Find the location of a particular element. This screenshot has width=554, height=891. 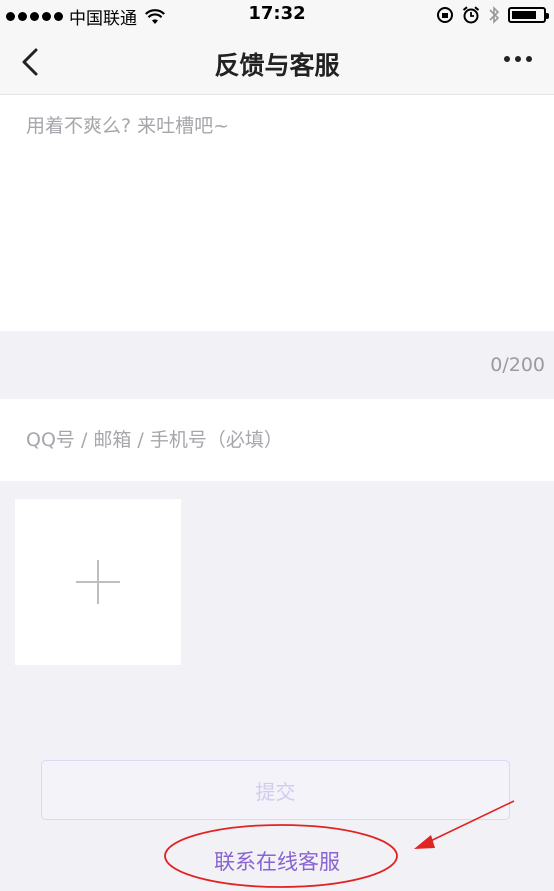

character-counter: 0/200 is located at coordinates (517, 365).